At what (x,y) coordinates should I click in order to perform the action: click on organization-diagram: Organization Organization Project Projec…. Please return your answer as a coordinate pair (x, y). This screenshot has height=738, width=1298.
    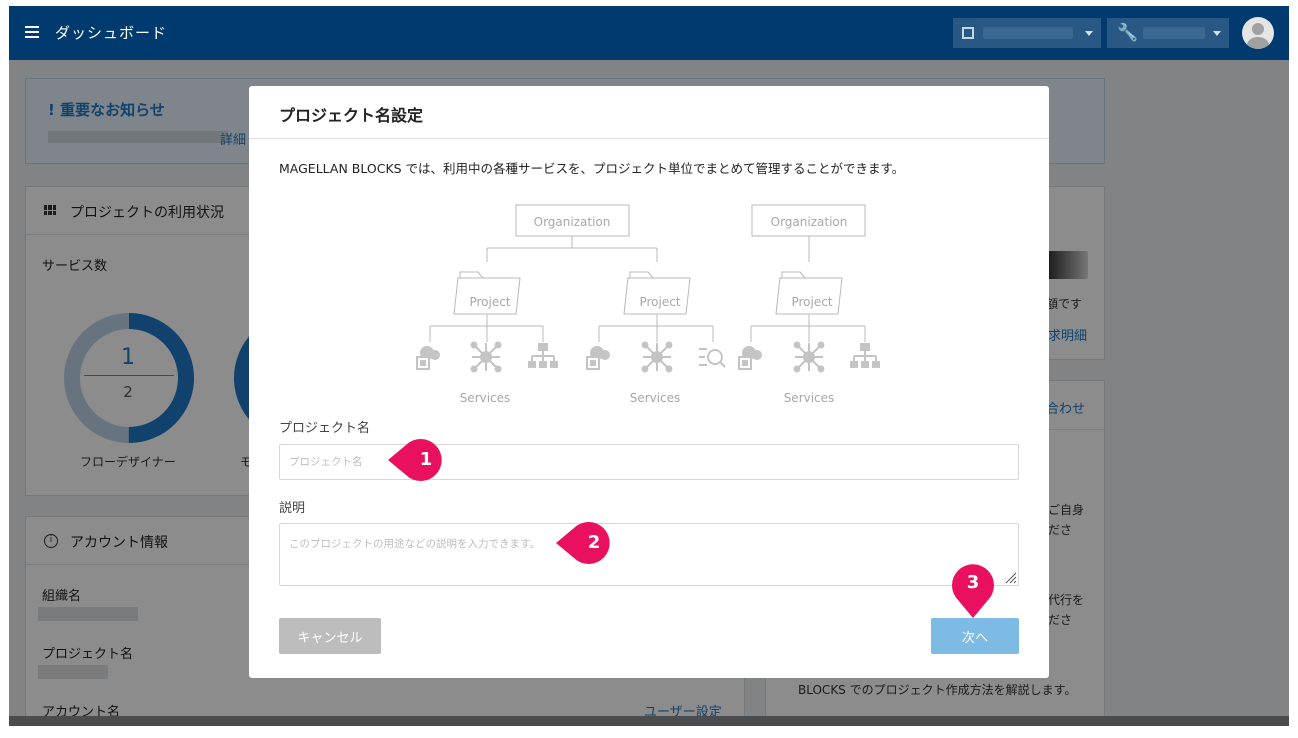
    Looking at the image, I should click on (648, 304).